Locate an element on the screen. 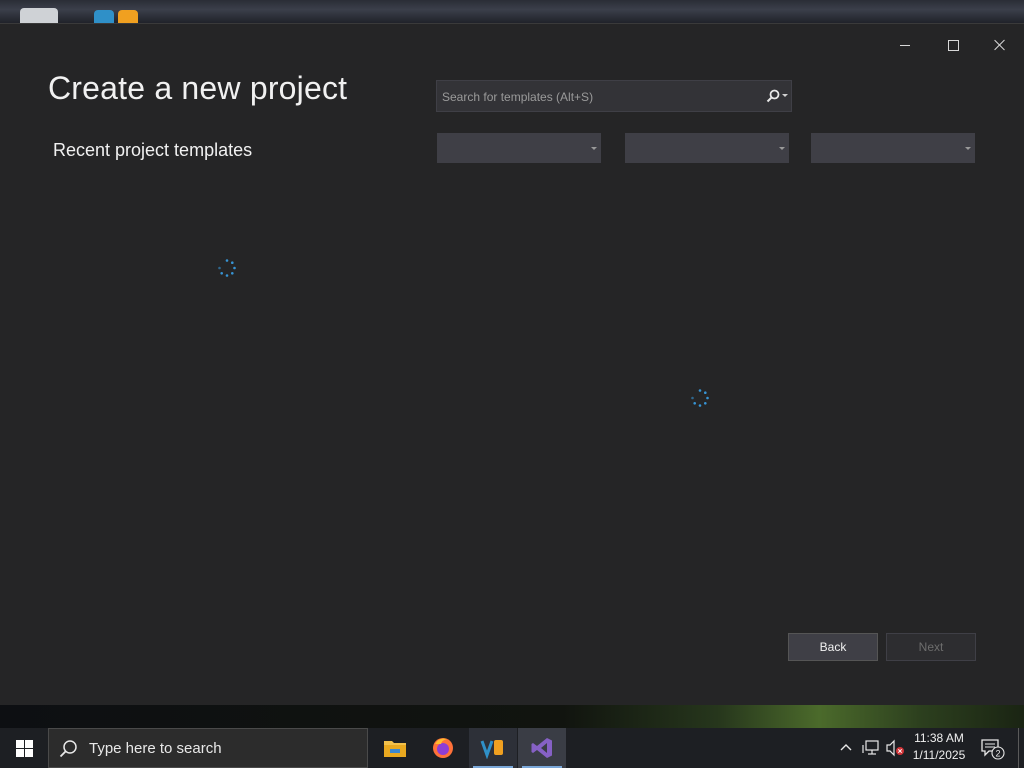  minimize-icon is located at coordinates (905, 45).